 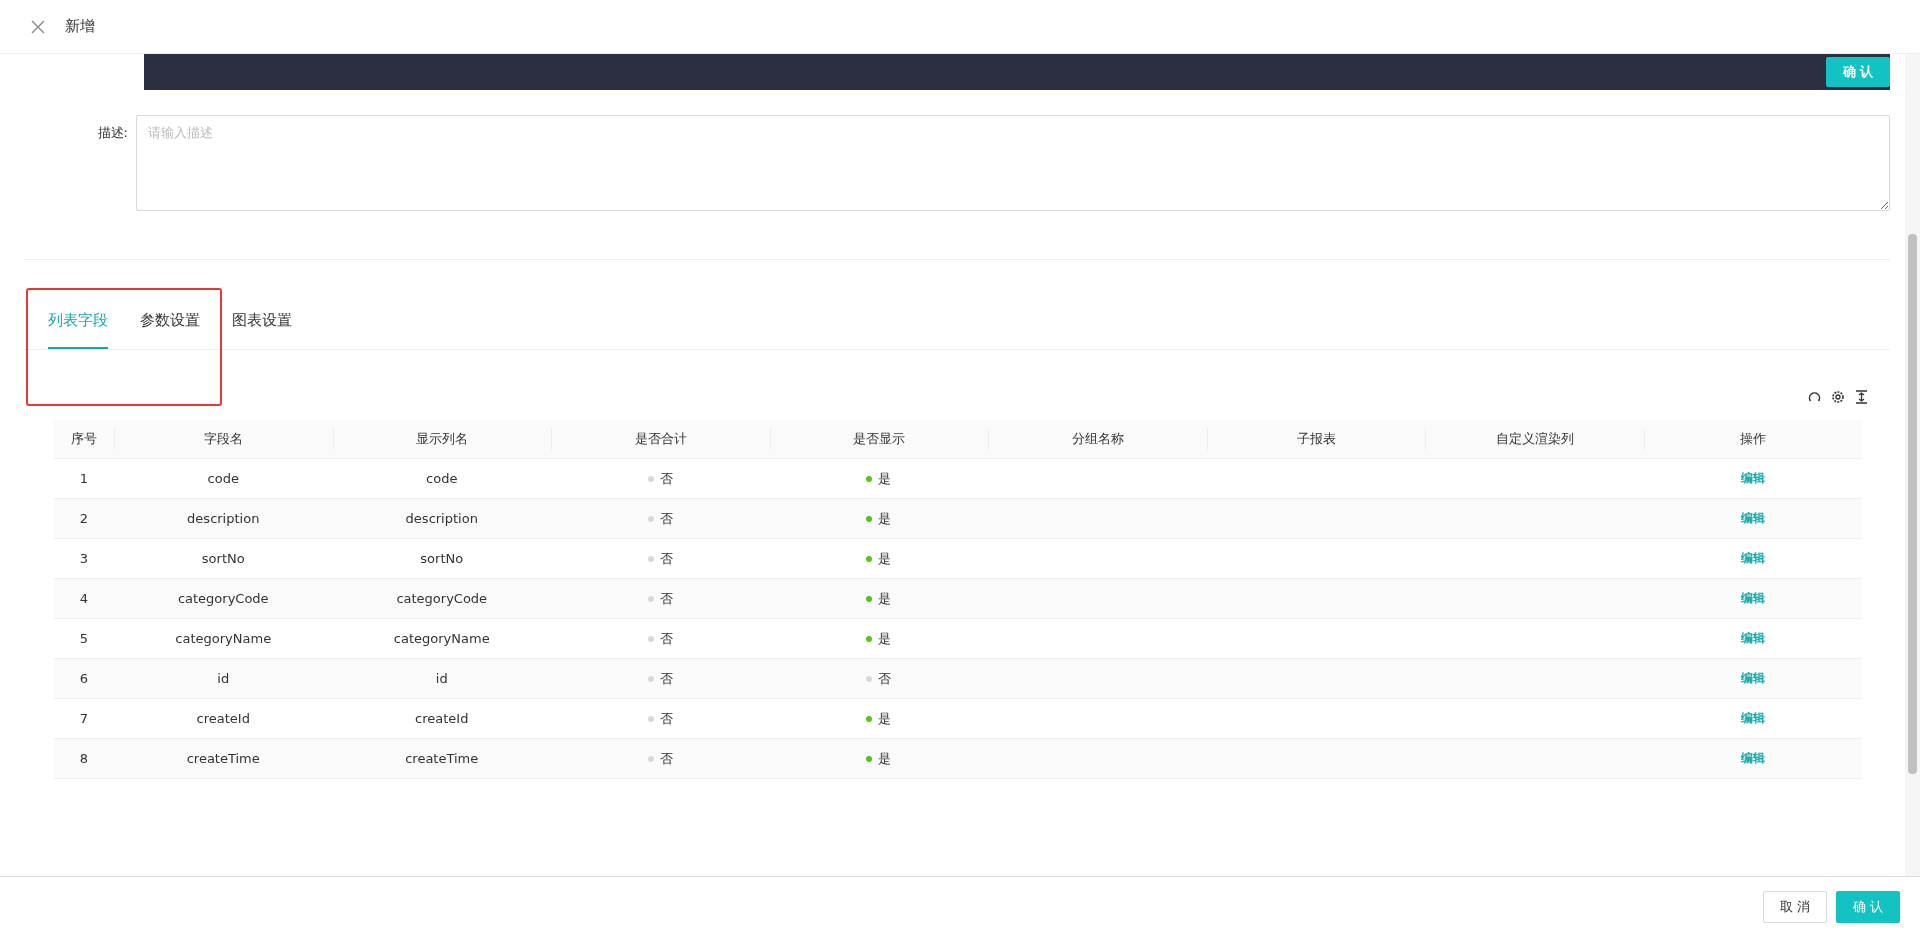 What do you see at coordinates (170, 321) in the screenshot?
I see `tab: 参数设置` at bounding box center [170, 321].